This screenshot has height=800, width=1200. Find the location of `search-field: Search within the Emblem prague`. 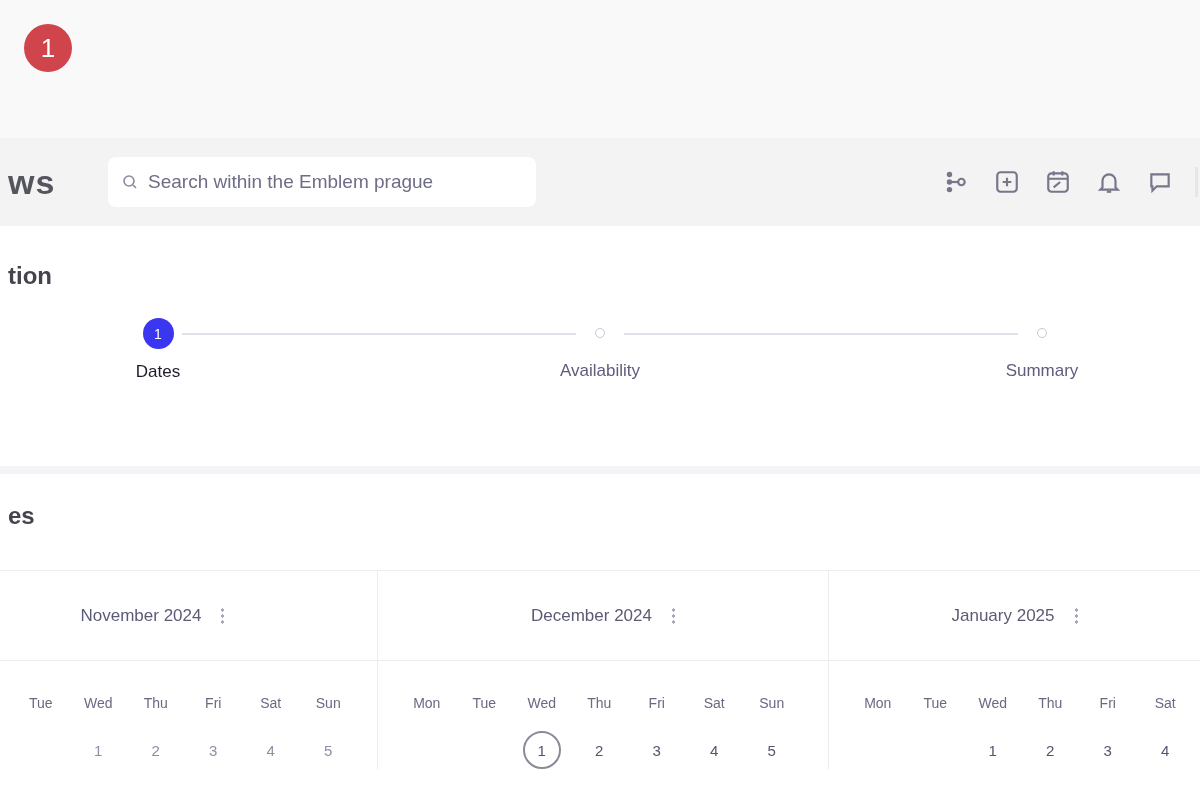

search-field: Search within the Emblem prague is located at coordinates (322, 182).